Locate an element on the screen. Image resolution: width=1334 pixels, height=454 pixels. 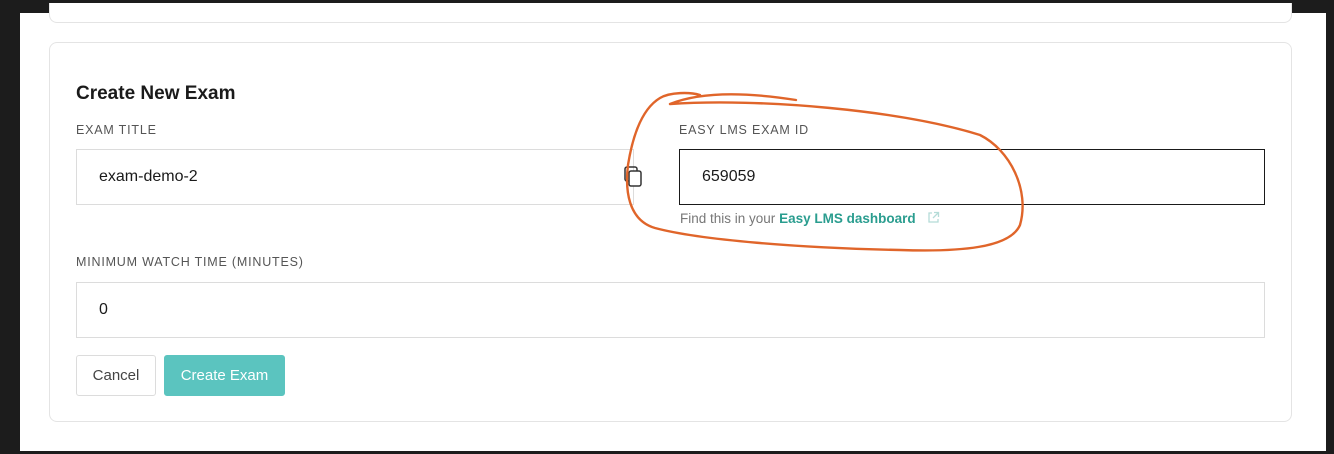
external-link-icon is located at coordinates (933, 219).